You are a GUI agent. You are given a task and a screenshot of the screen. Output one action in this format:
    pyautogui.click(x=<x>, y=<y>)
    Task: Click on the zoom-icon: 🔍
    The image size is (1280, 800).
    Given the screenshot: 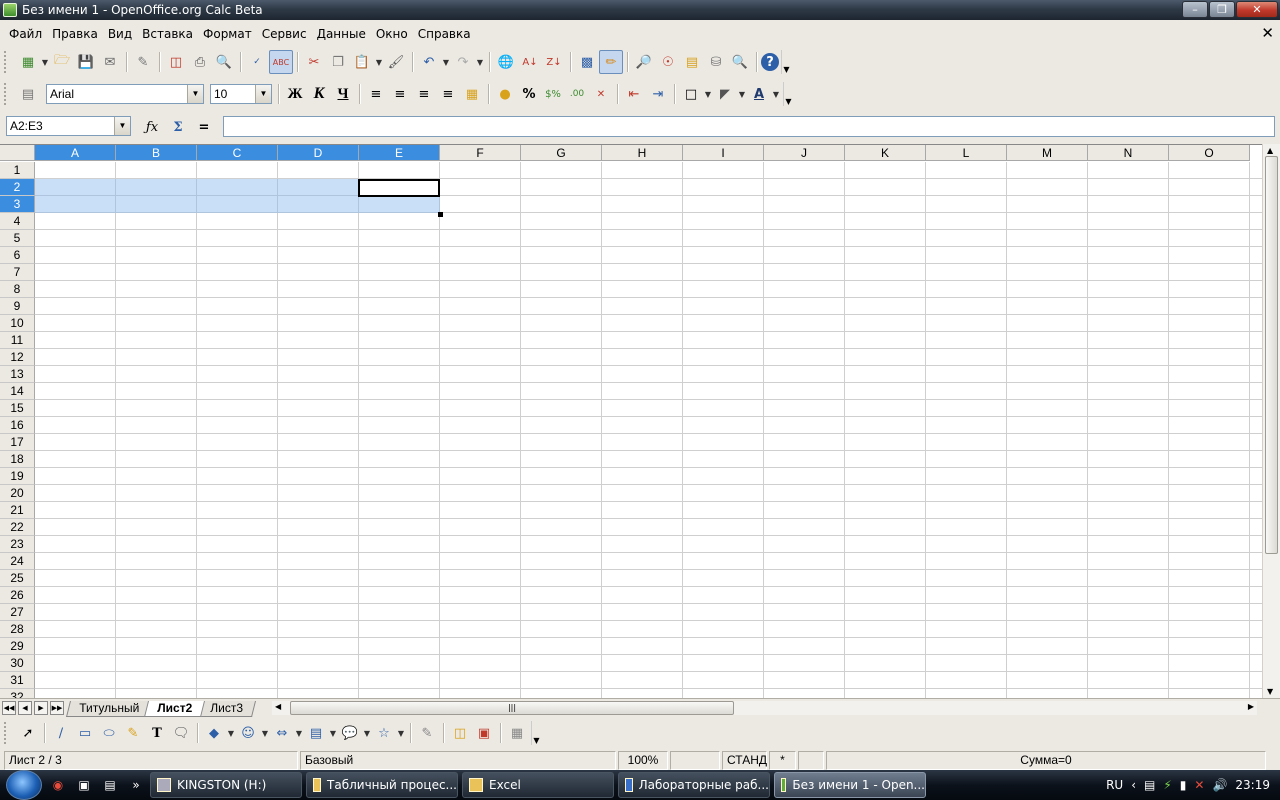 What is the action you would take?
    pyautogui.click(x=740, y=62)
    